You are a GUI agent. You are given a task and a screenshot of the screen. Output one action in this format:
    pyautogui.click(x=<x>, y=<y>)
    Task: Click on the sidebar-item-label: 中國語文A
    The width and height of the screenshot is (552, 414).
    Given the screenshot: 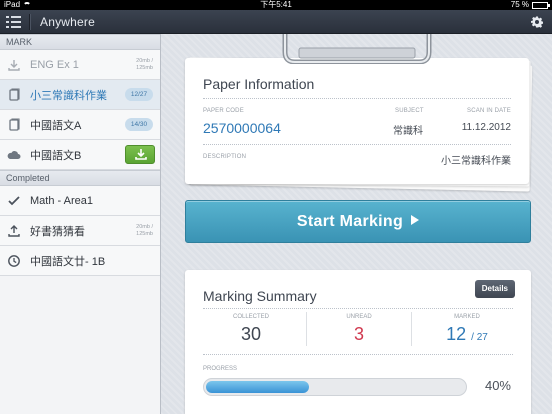 What is the action you would take?
    pyautogui.click(x=56, y=125)
    